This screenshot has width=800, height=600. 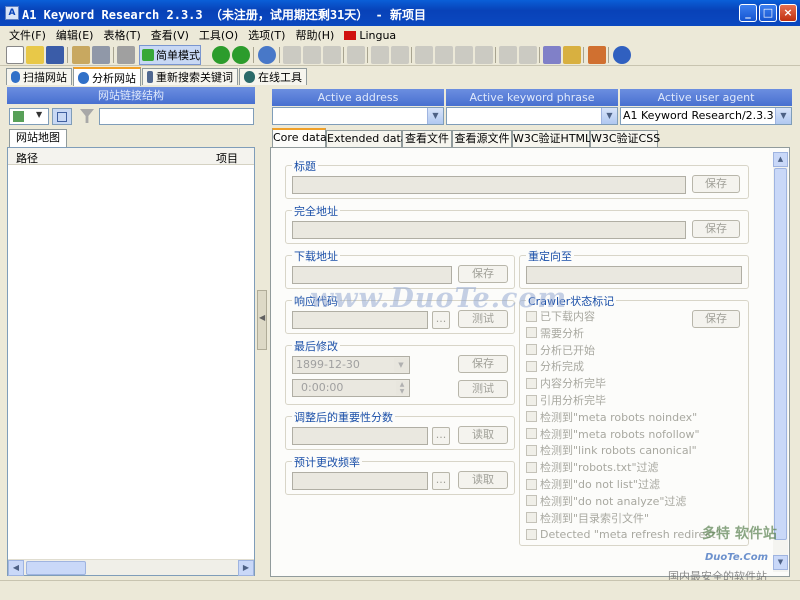 What do you see at coordinates (62, 116) in the screenshot?
I see `tree-view-toggle` at bounding box center [62, 116].